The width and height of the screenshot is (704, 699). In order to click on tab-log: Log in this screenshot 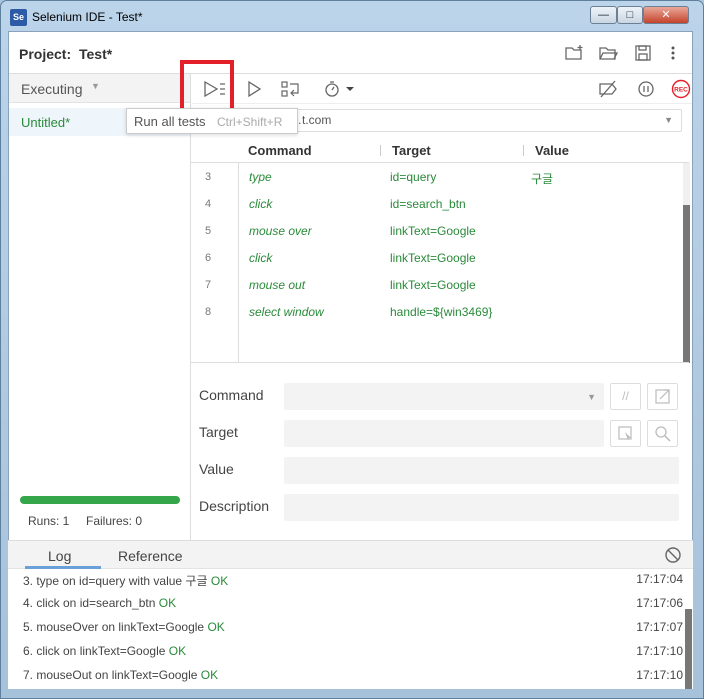, I will do `click(59, 556)`.